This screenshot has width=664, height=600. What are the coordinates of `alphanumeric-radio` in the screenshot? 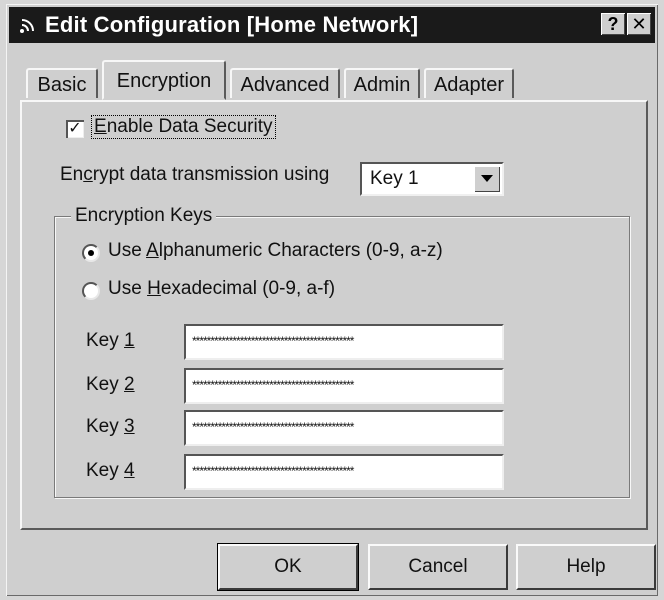 It's located at (91, 253).